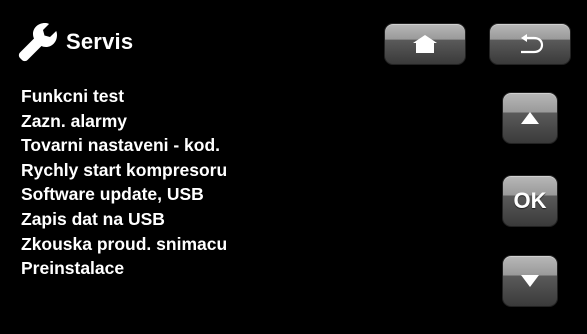 This screenshot has height=334, width=587. What do you see at coordinates (124, 170) in the screenshot?
I see `menu-item-rychly-start: Rychly start kompresoru` at bounding box center [124, 170].